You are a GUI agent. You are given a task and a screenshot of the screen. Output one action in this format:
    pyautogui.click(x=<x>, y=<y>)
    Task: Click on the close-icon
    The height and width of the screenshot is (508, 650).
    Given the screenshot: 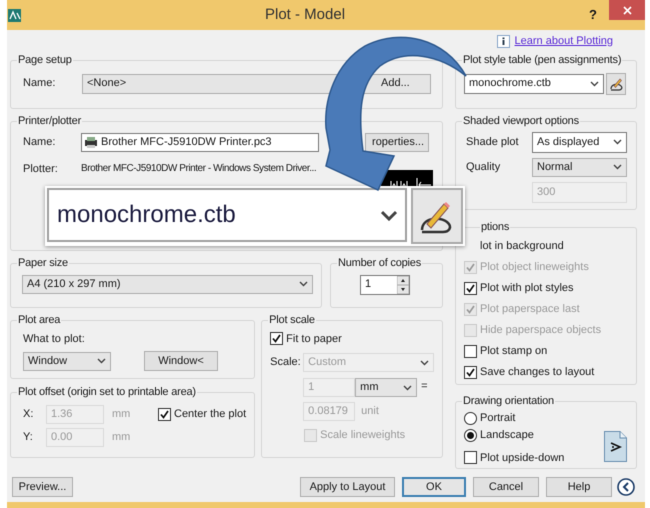 What is the action you would take?
    pyautogui.click(x=627, y=10)
    